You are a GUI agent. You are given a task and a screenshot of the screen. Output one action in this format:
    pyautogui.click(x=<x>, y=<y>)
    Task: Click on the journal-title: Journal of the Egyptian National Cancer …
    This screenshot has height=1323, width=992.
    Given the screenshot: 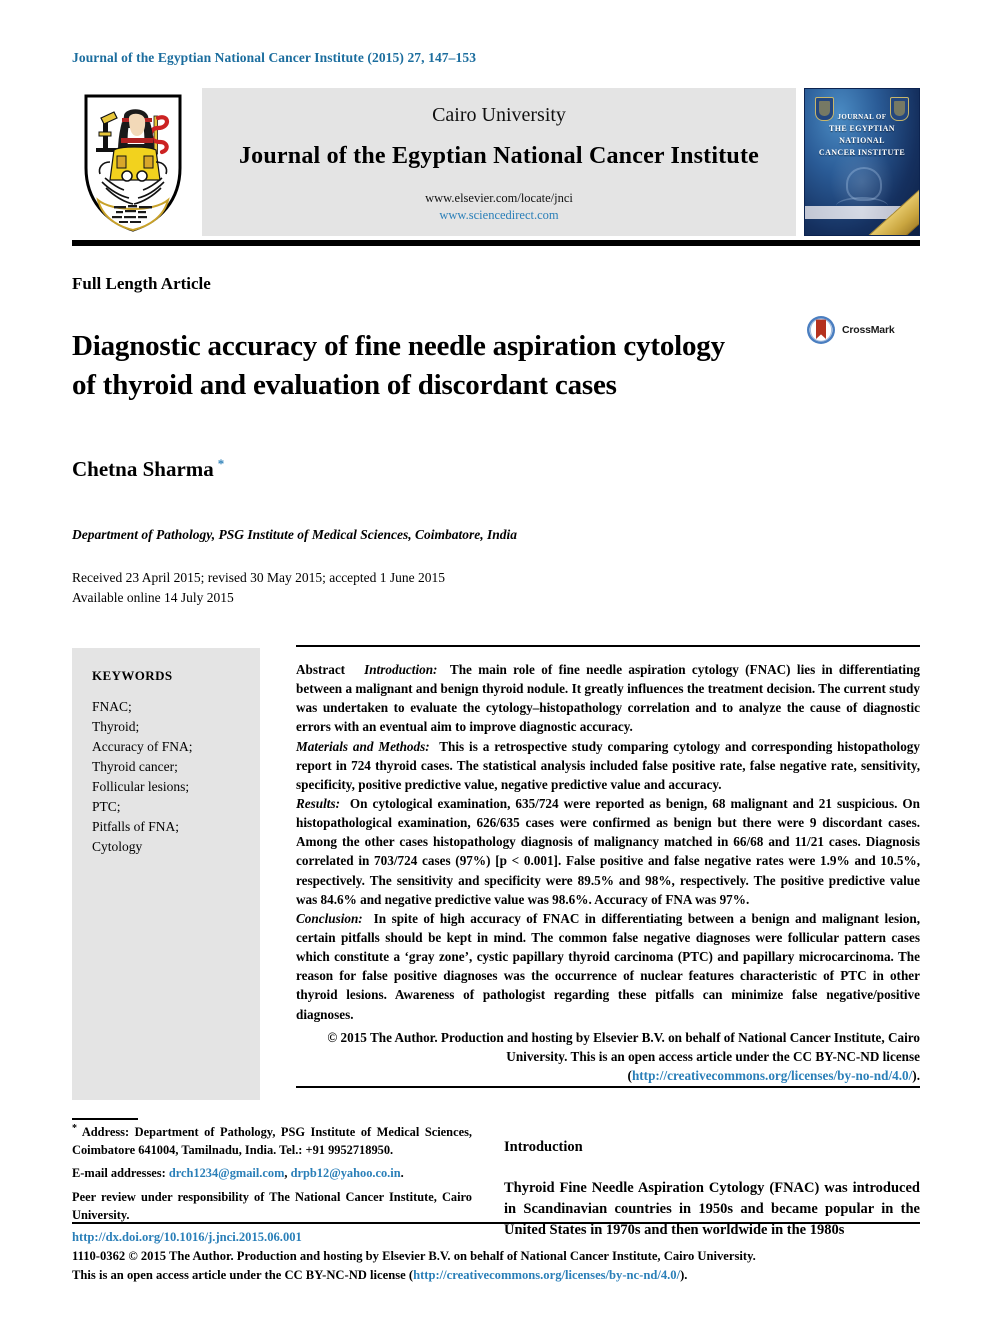 What is the action you would take?
    pyautogui.click(x=499, y=156)
    